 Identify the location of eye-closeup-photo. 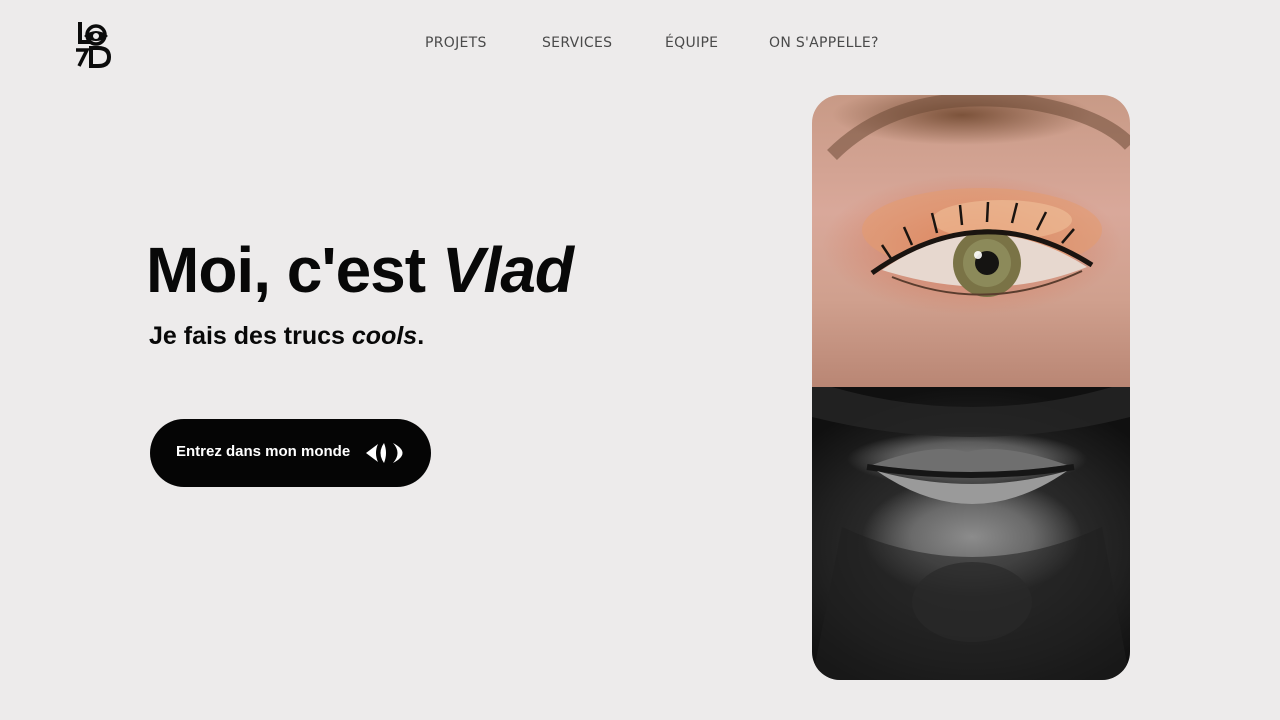
(971, 241).